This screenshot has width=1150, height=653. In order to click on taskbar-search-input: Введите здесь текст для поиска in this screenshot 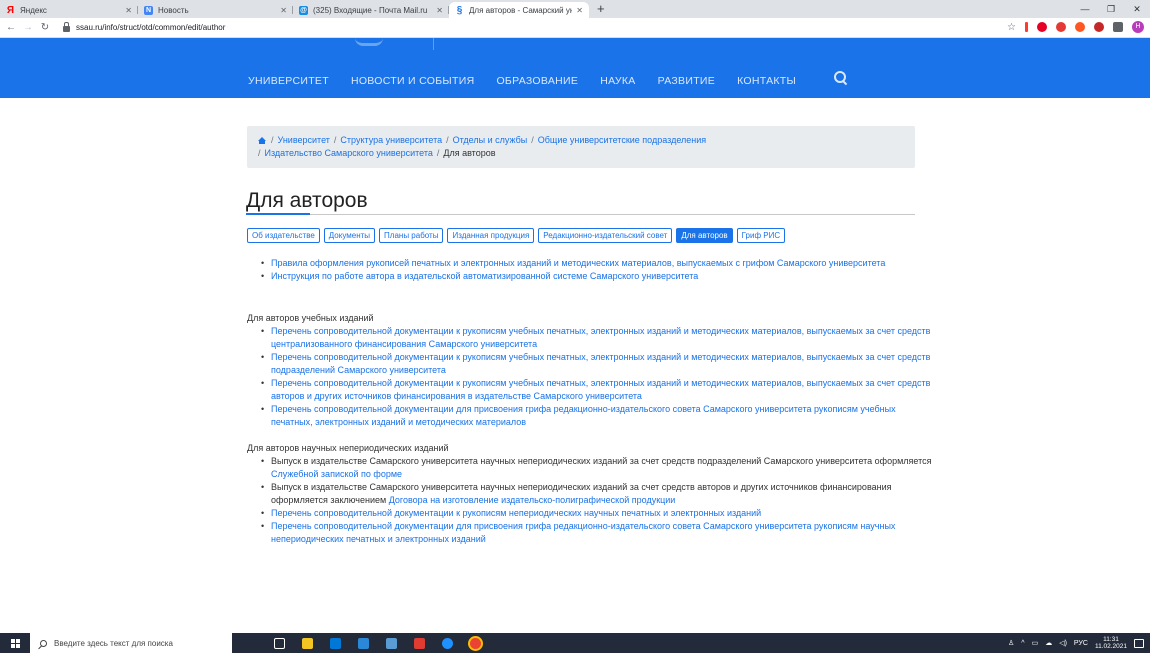, I will do `click(131, 643)`.